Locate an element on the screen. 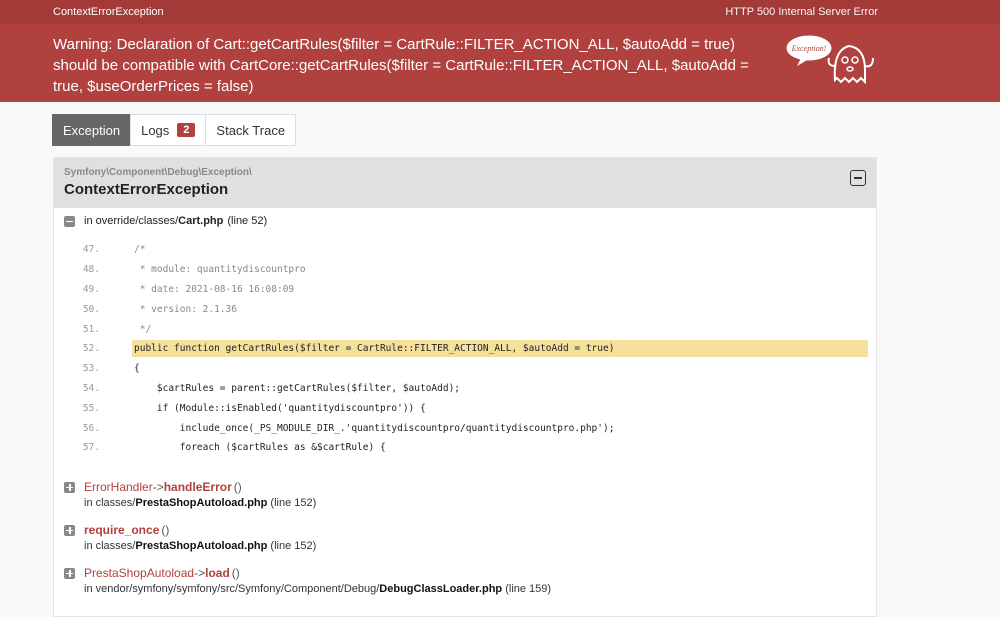 The image size is (1000, 617). trace-file-name: DebugClassLoader.php is located at coordinates (441, 589).